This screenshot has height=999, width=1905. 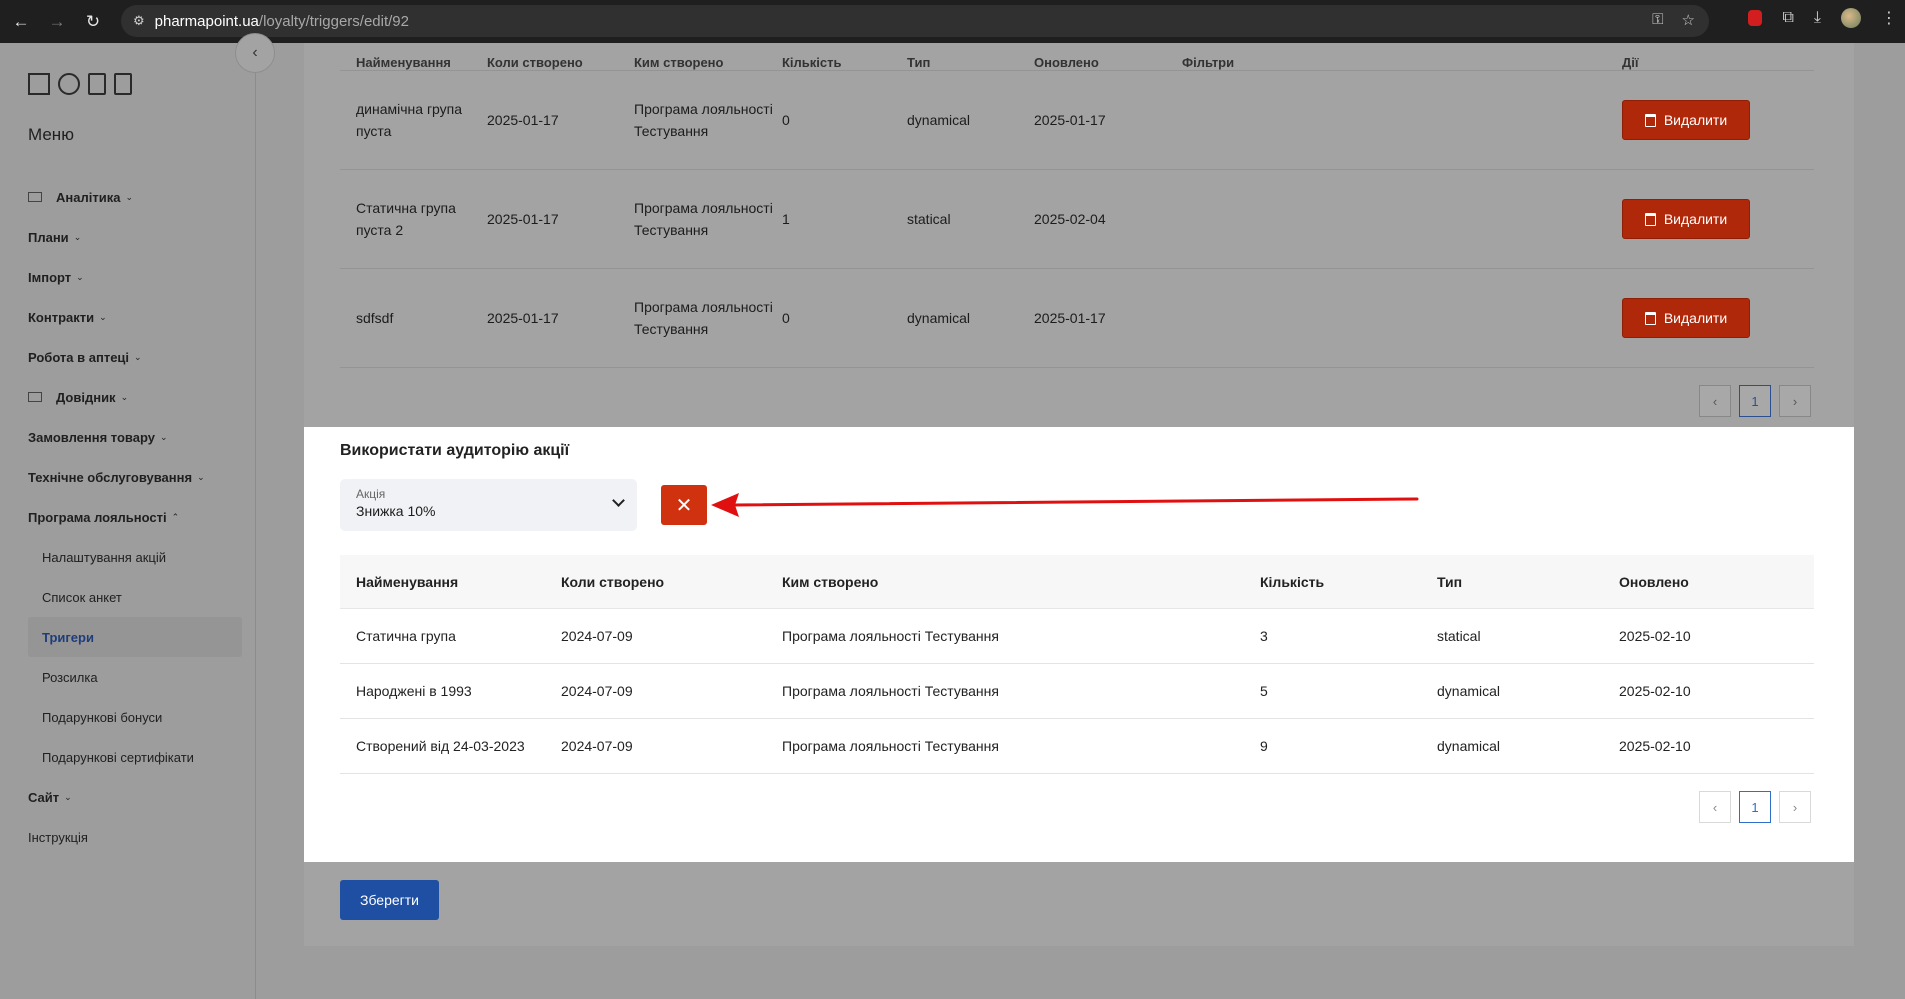 What do you see at coordinates (455, 450) in the screenshot?
I see `panel-title: Використати аудиторію акції` at bounding box center [455, 450].